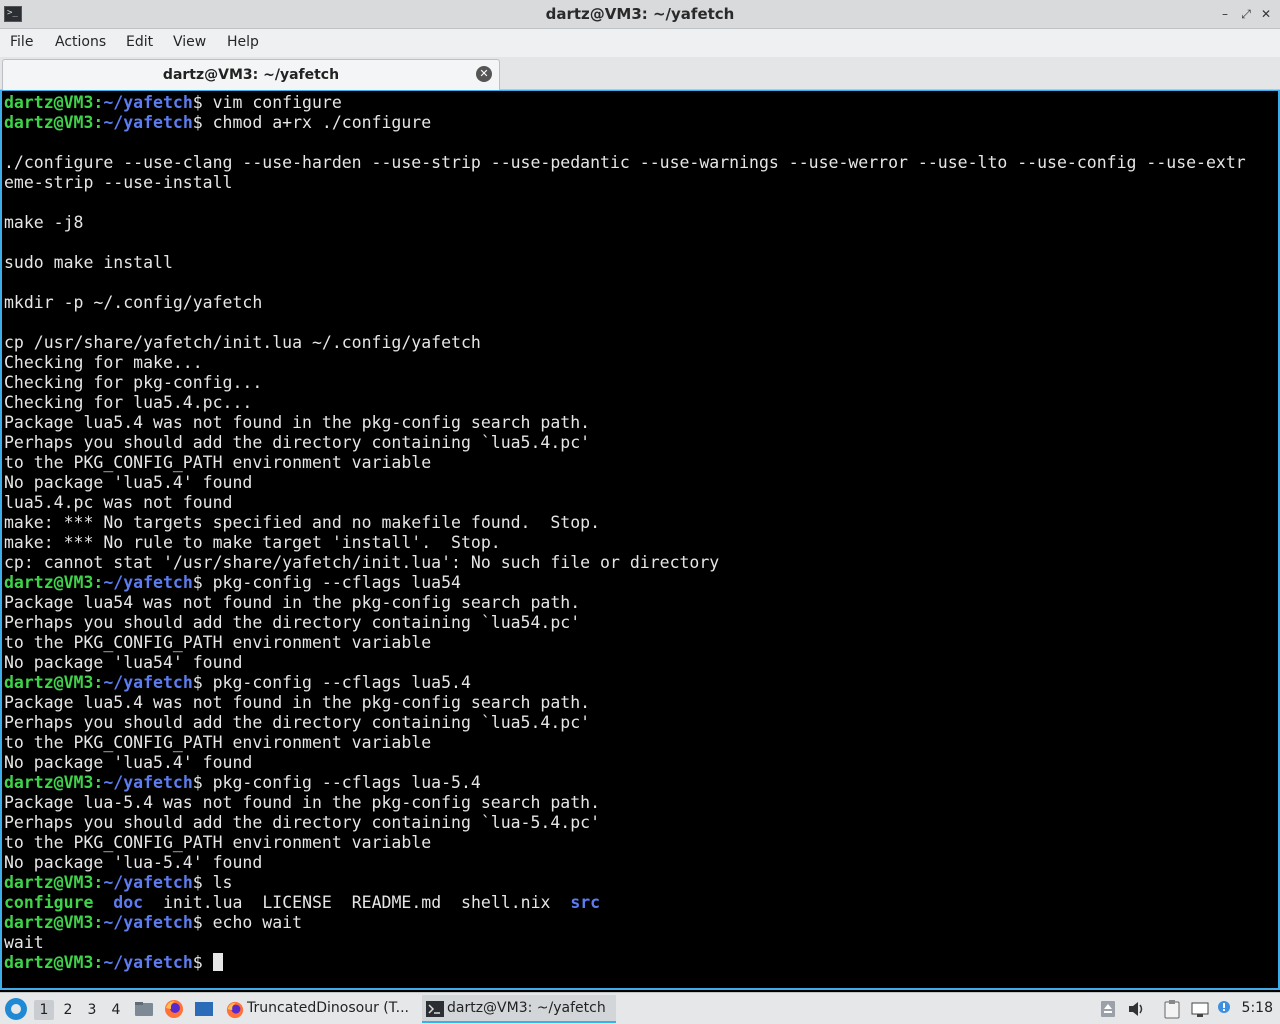 The image size is (1280, 1024). Describe the element at coordinates (1136, 1009) in the screenshot. I see `volume-icon` at that location.